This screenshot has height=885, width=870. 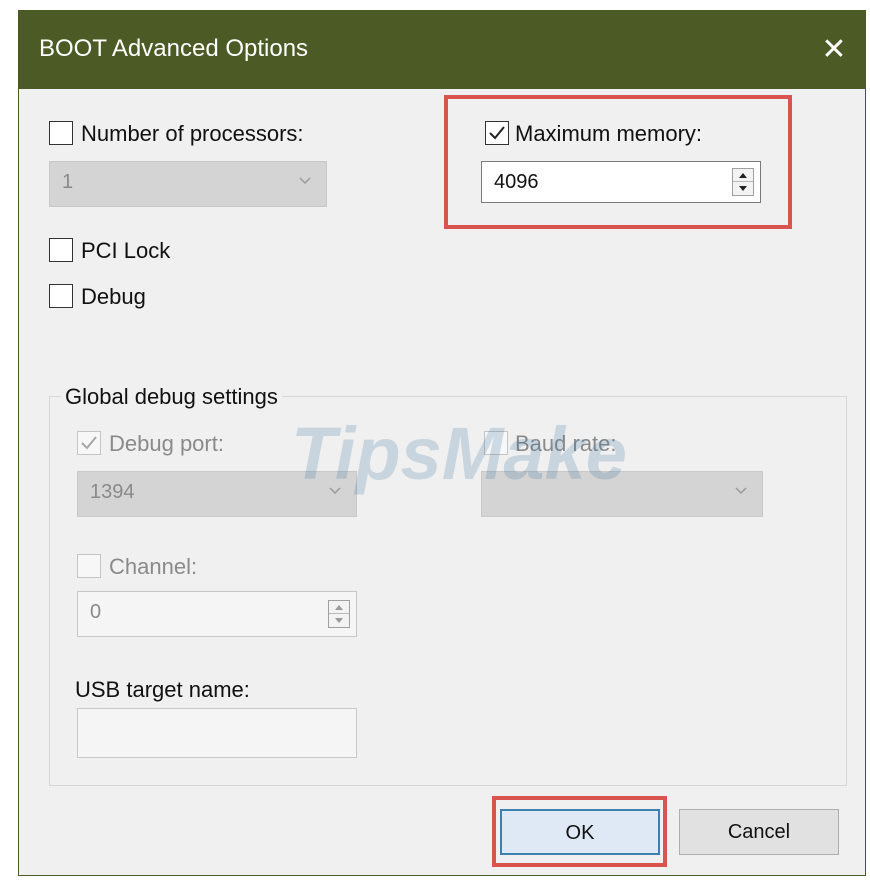 What do you see at coordinates (89, 566) in the screenshot?
I see `channel-checkbox` at bounding box center [89, 566].